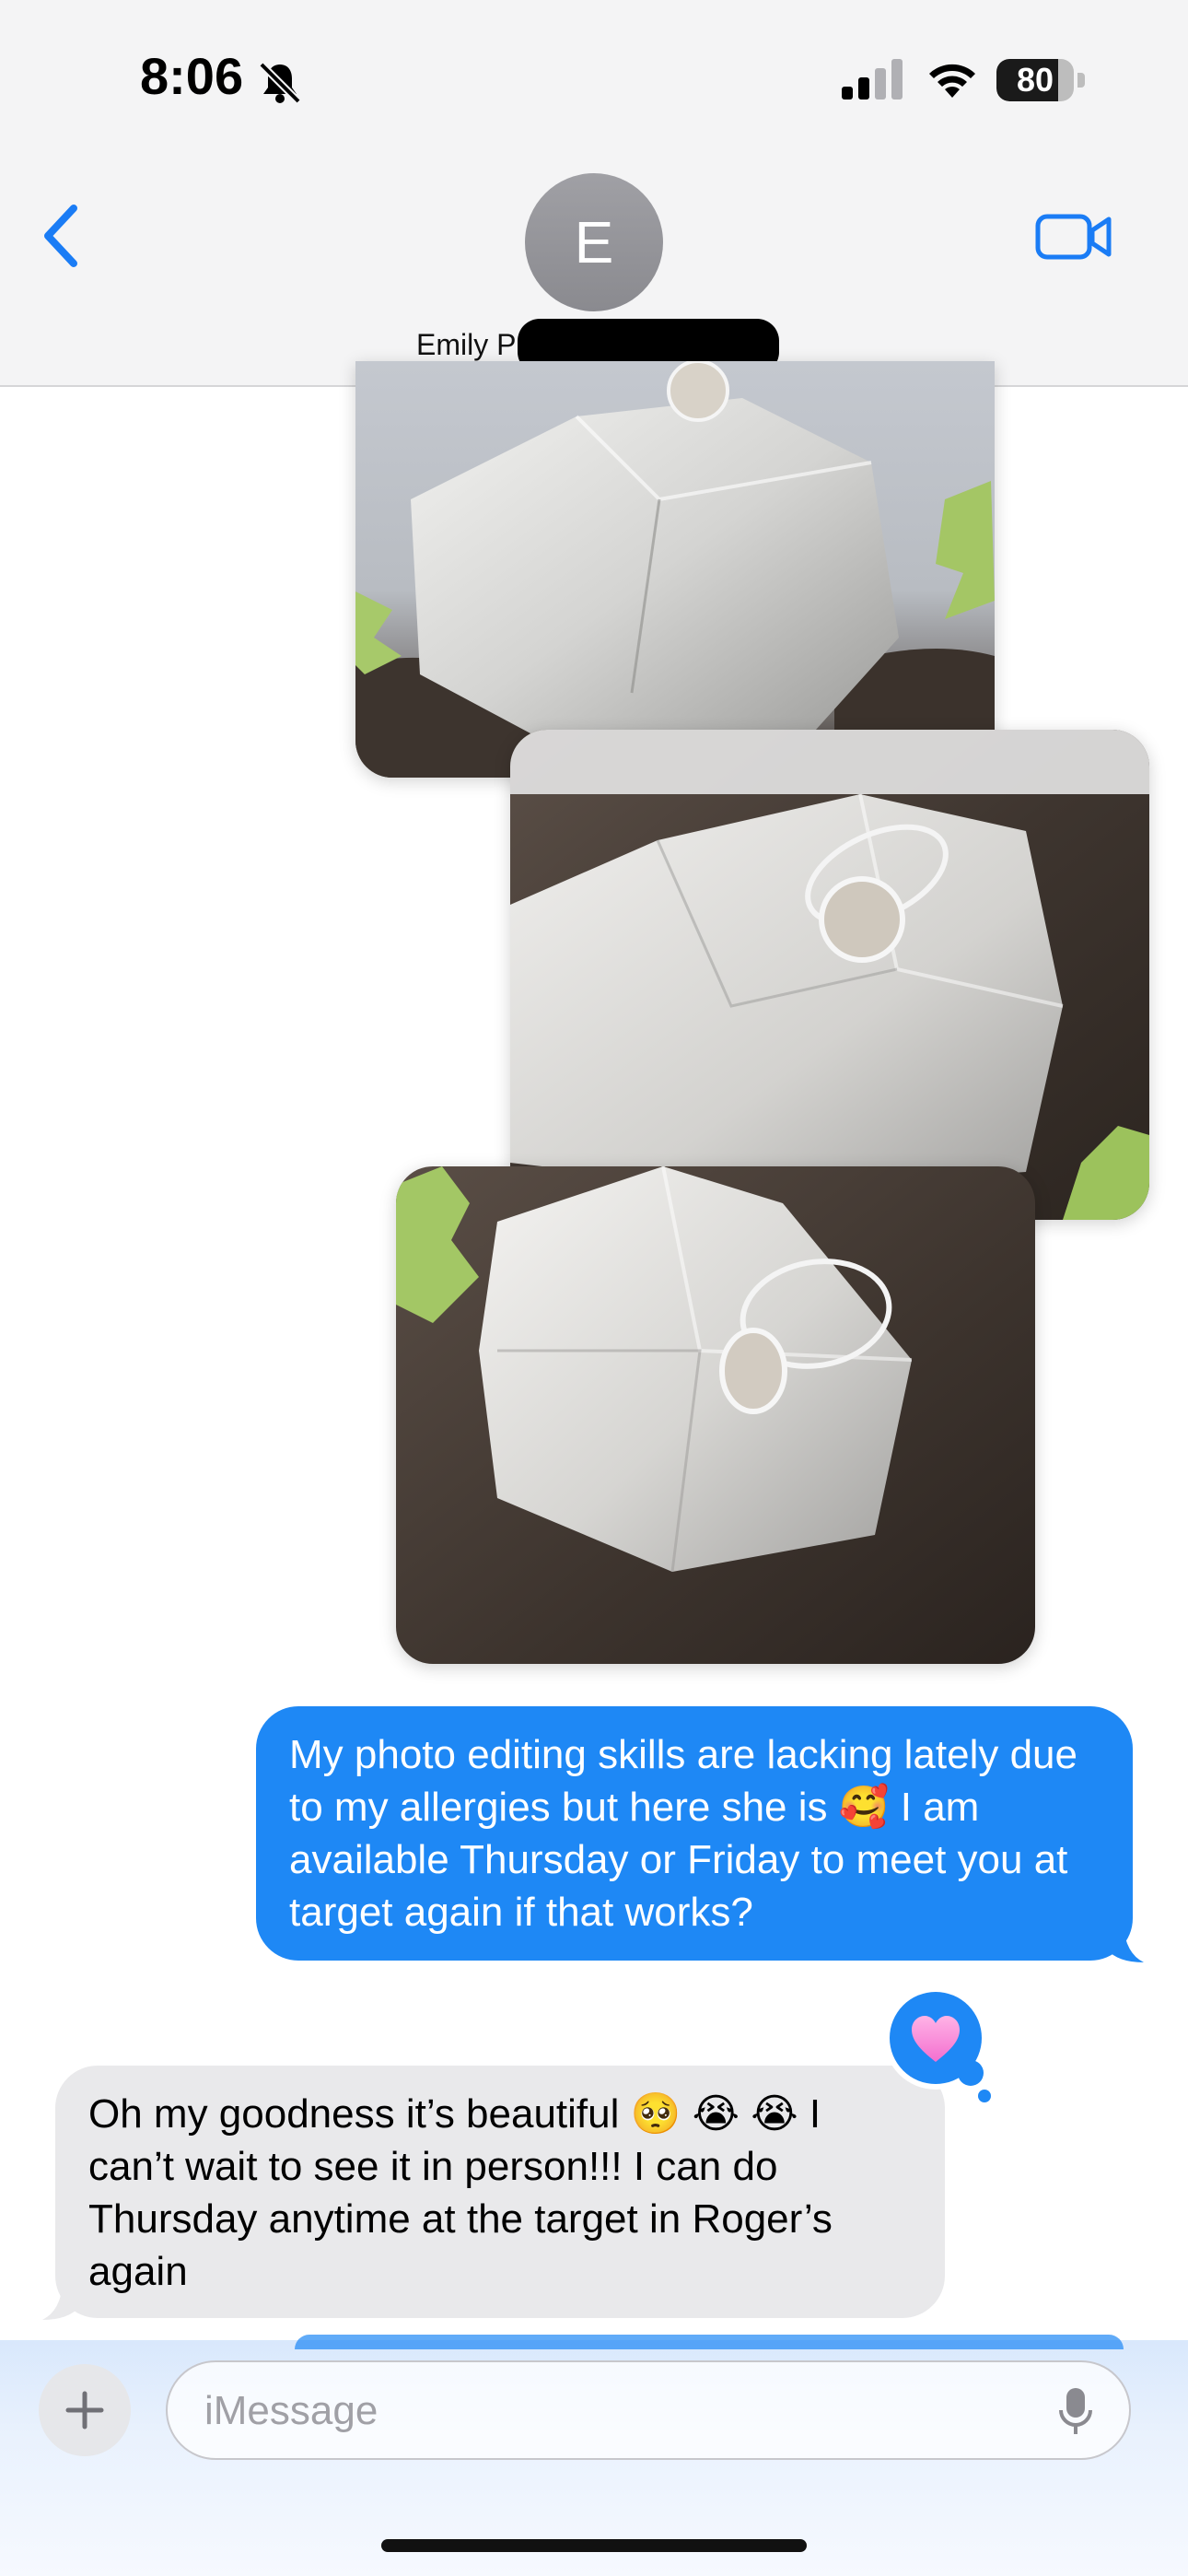  What do you see at coordinates (872, 79) in the screenshot?
I see `cellular-signal-icon` at bounding box center [872, 79].